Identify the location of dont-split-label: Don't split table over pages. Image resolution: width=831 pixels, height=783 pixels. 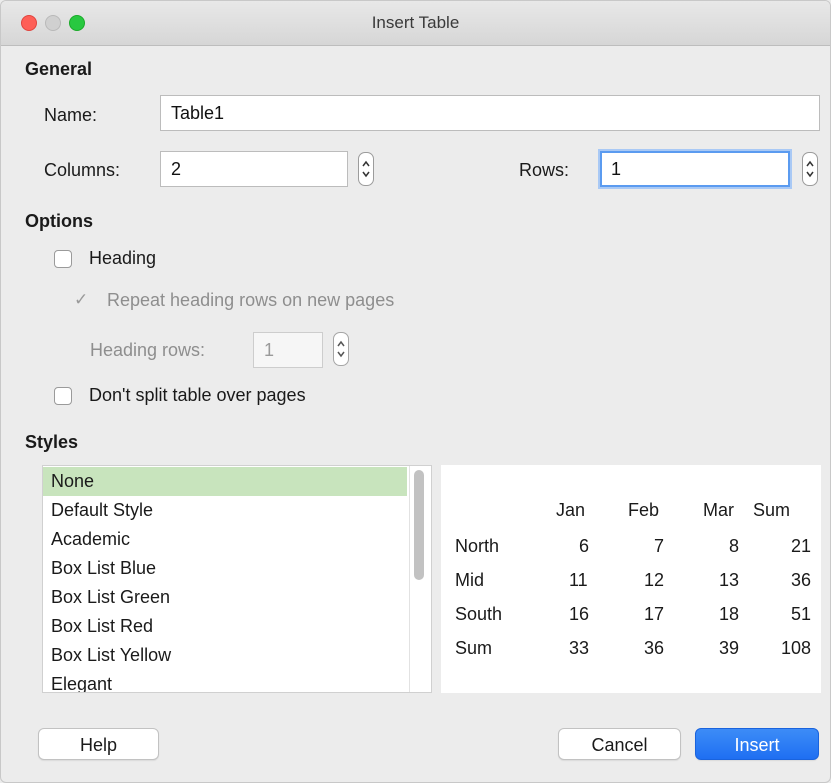
(197, 395).